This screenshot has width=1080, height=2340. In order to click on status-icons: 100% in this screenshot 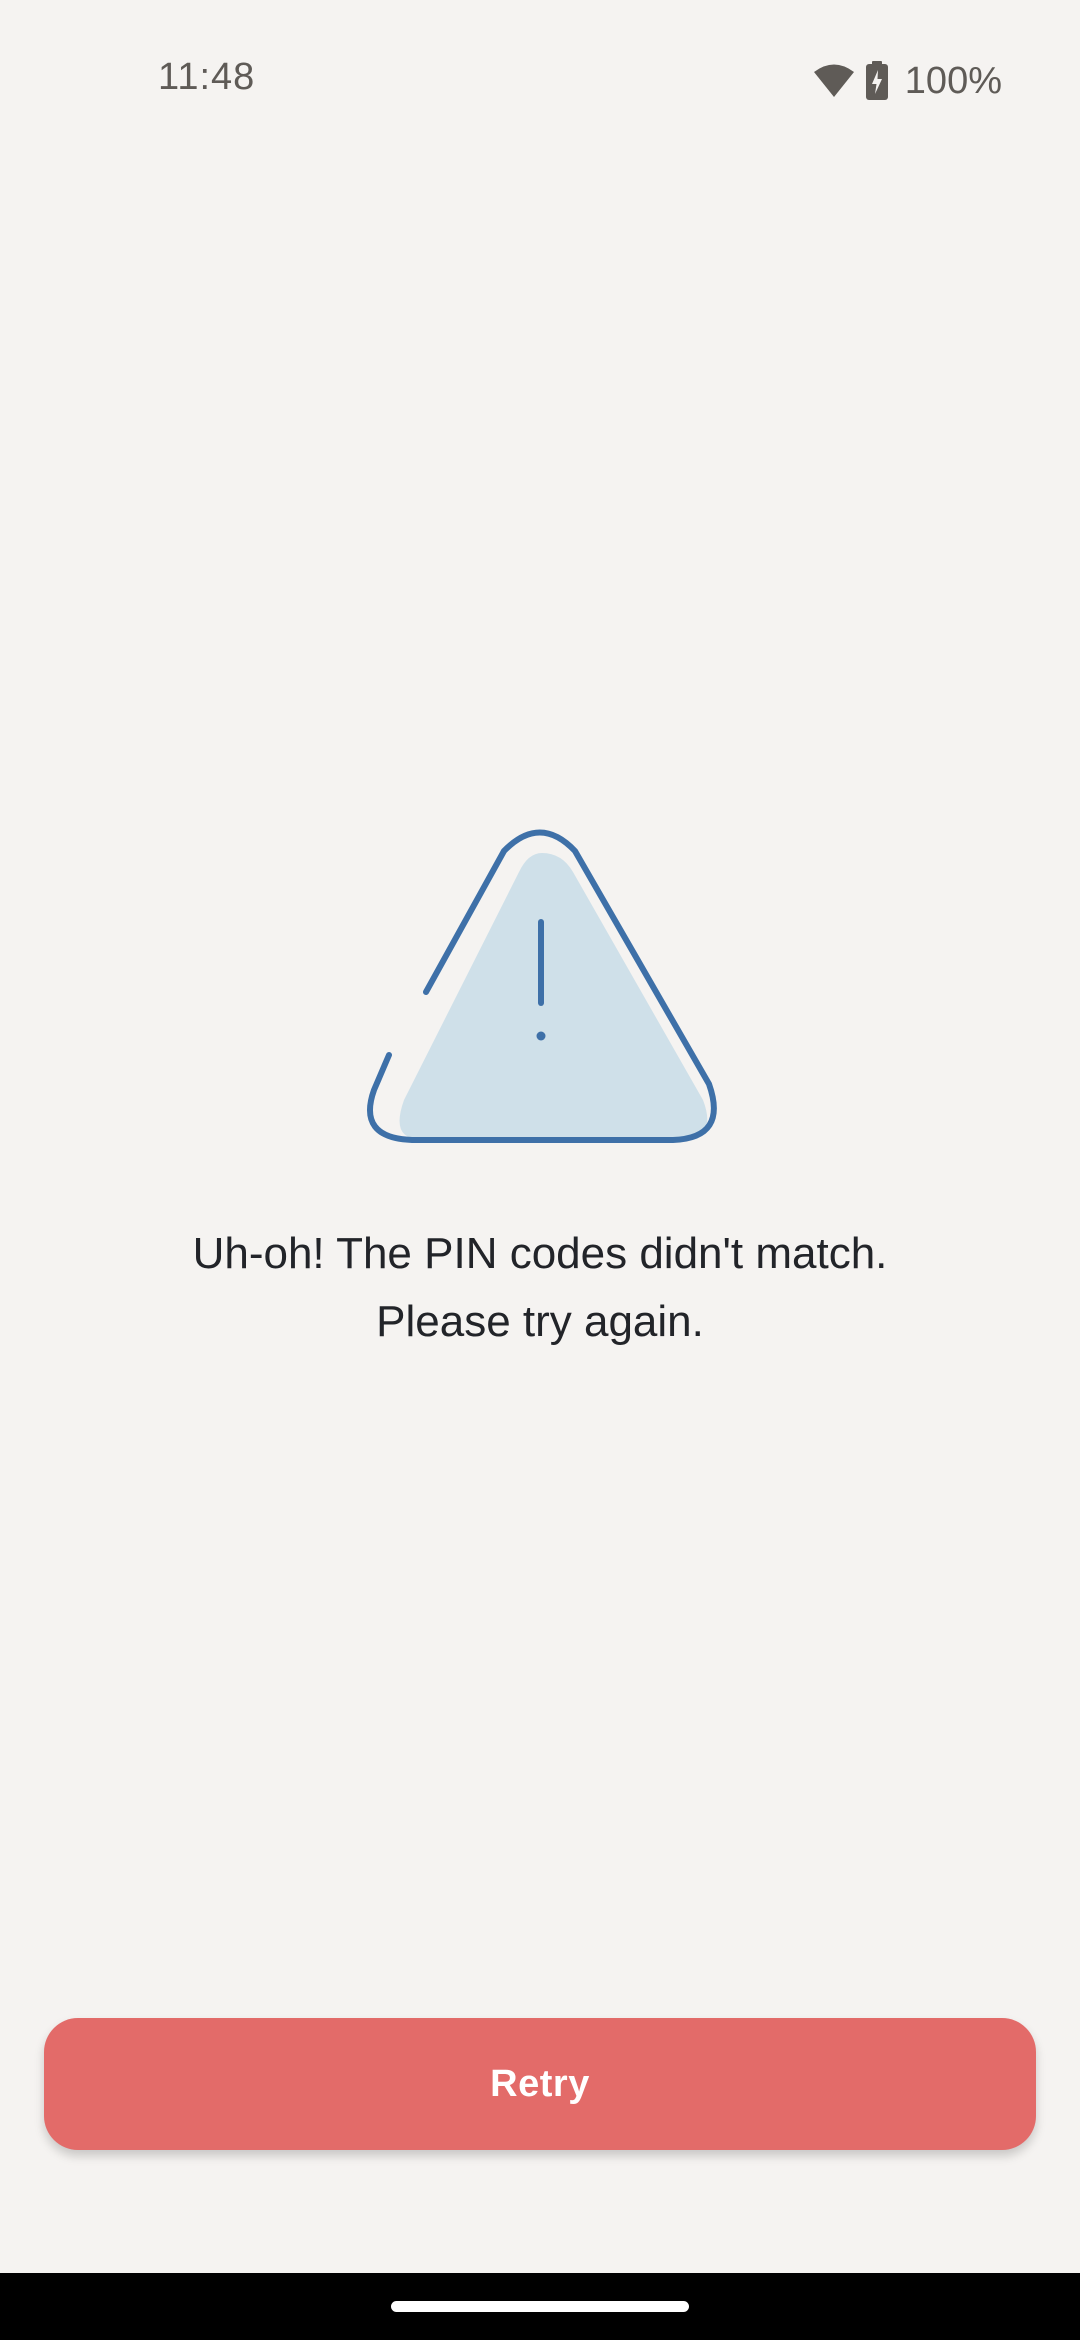, I will do `click(907, 81)`.